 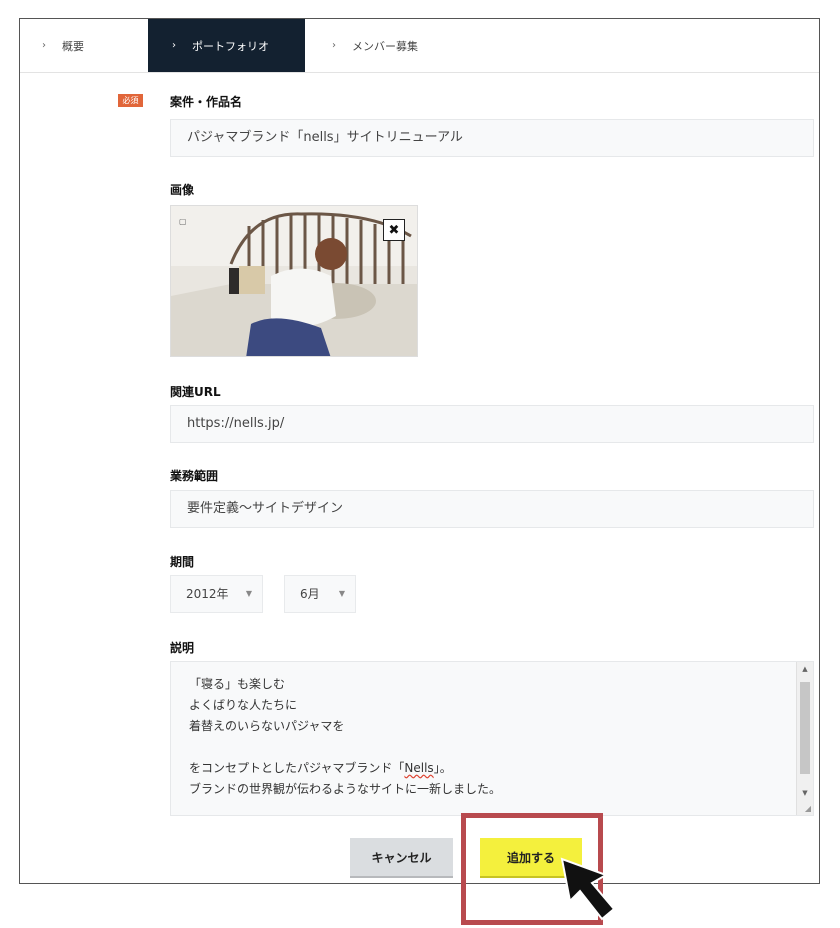 What do you see at coordinates (442, 768) in the screenshot?
I see `description-text: 」。` at bounding box center [442, 768].